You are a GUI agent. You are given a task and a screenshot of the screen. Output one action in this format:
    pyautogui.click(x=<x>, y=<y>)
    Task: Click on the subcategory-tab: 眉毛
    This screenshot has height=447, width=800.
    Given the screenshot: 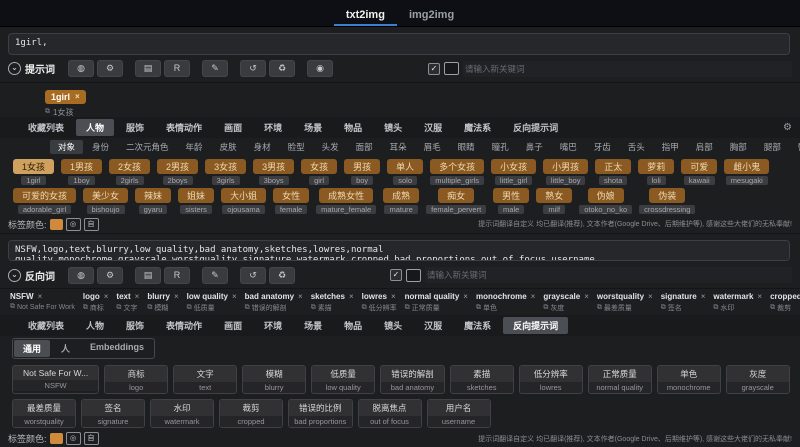 What is the action you would take?
    pyautogui.click(x=432, y=147)
    